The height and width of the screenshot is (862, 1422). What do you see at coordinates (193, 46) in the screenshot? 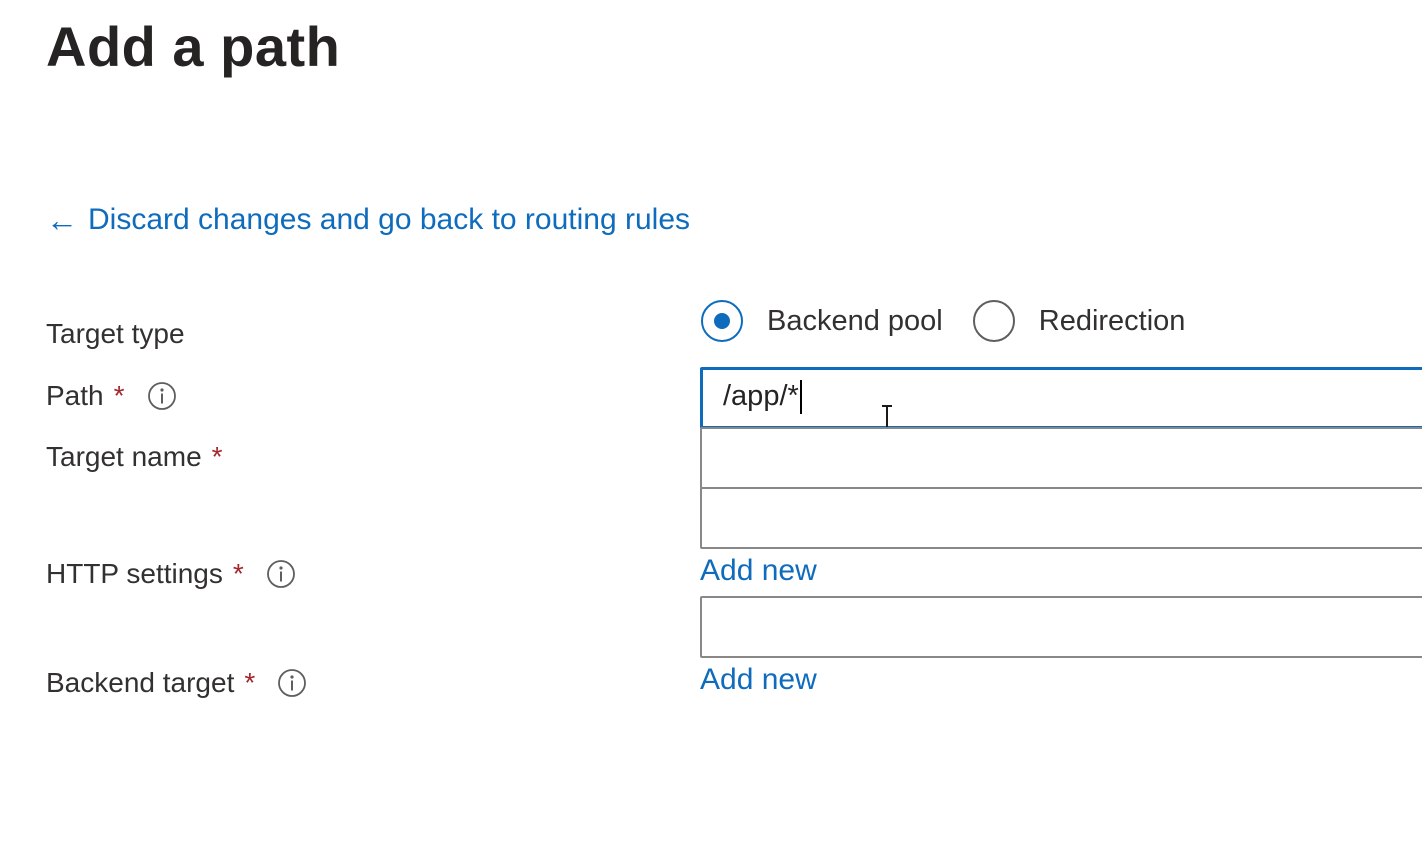
I see `page-title: Add a path` at bounding box center [193, 46].